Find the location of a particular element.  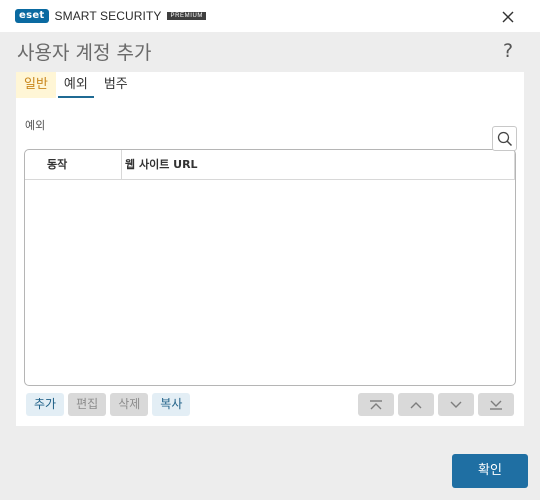

move-buttons is located at coordinates (436, 404).